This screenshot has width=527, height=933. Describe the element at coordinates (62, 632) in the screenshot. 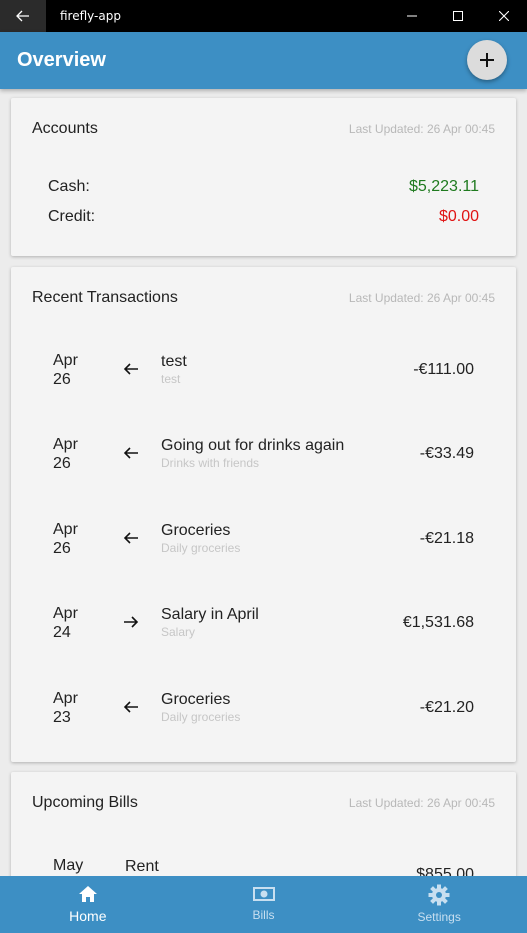

I see `transaction-day: 24` at that location.